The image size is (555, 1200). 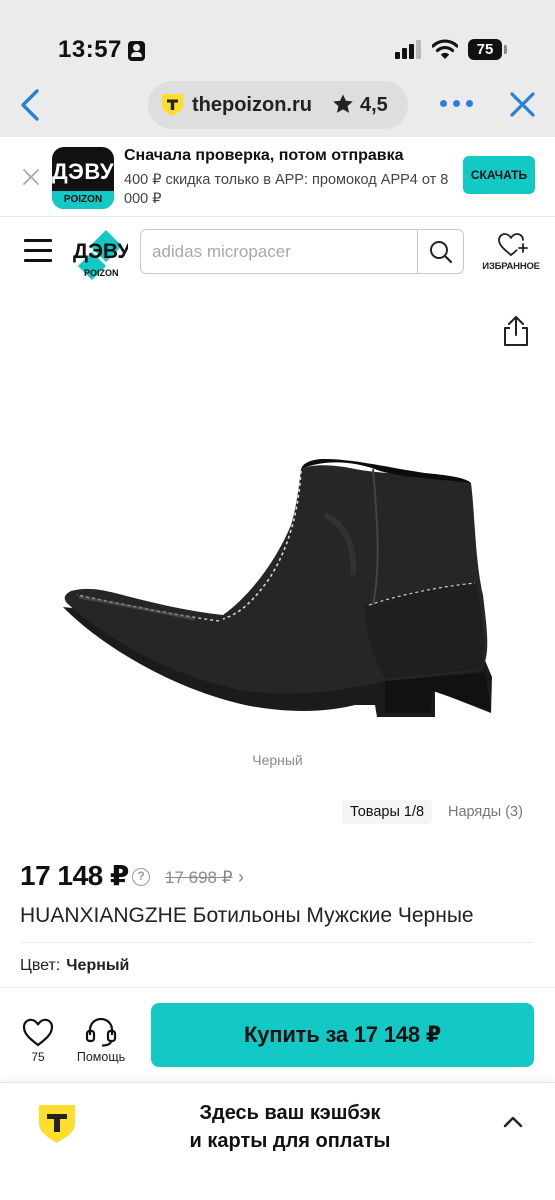 I want to click on buy-button: Купить за 17 148 ₽, so click(x=342, y=1035).